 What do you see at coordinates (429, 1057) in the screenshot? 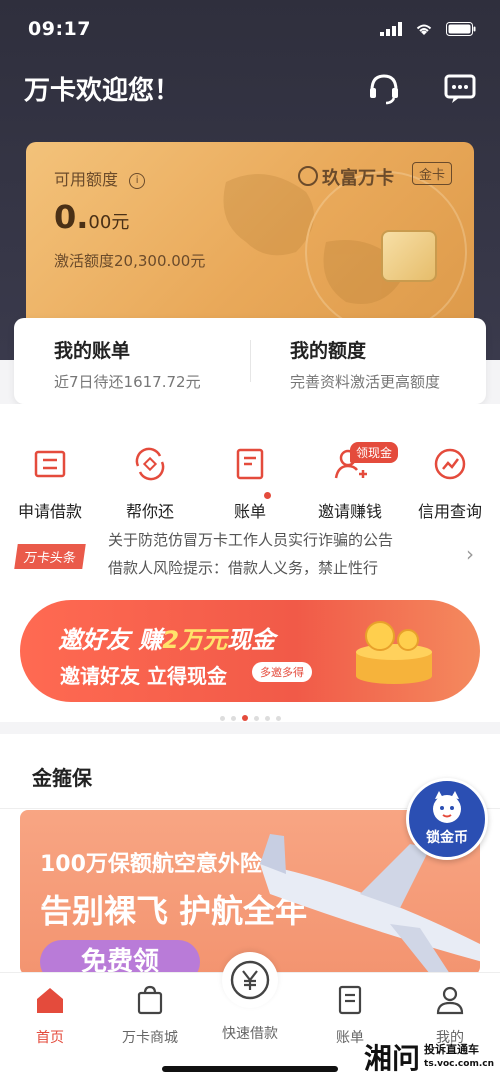
I see `watermark: 湘问 投诉直通车 ts.voc.com.cn` at bounding box center [429, 1057].